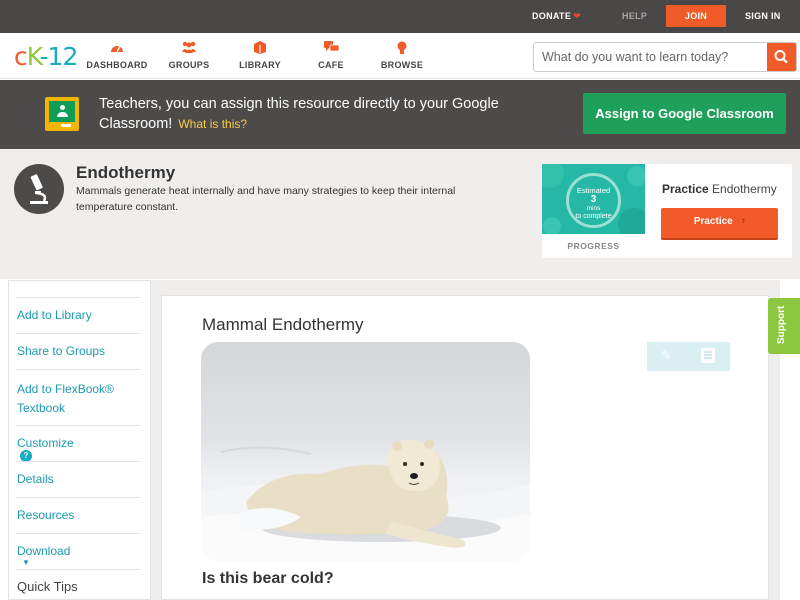 The height and width of the screenshot is (600, 800). Describe the element at coordinates (26, 562) in the screenshot. I see `caret-down-icon: ▼` at that location.